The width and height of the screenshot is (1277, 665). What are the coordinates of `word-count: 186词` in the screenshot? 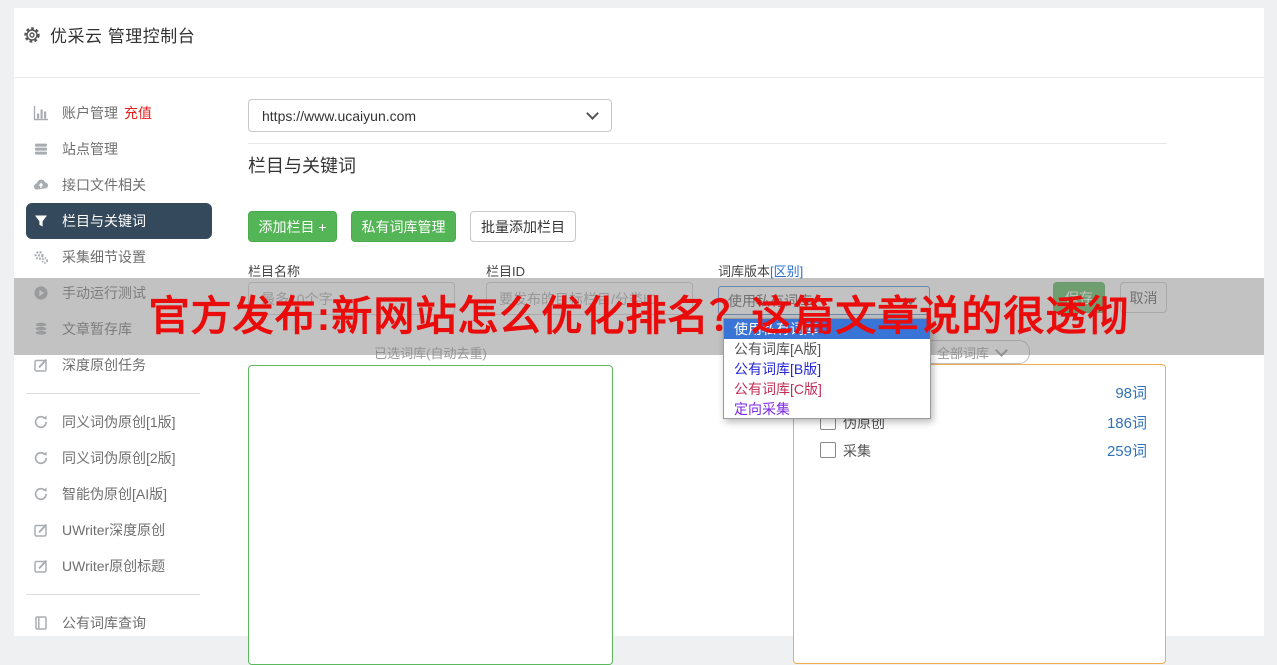 It's located at (1126, 423).